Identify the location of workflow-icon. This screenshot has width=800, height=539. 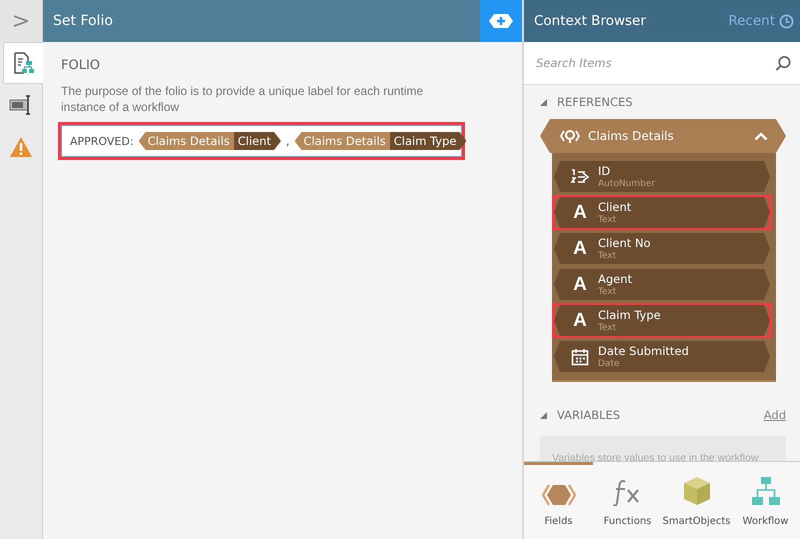
(765, 491).